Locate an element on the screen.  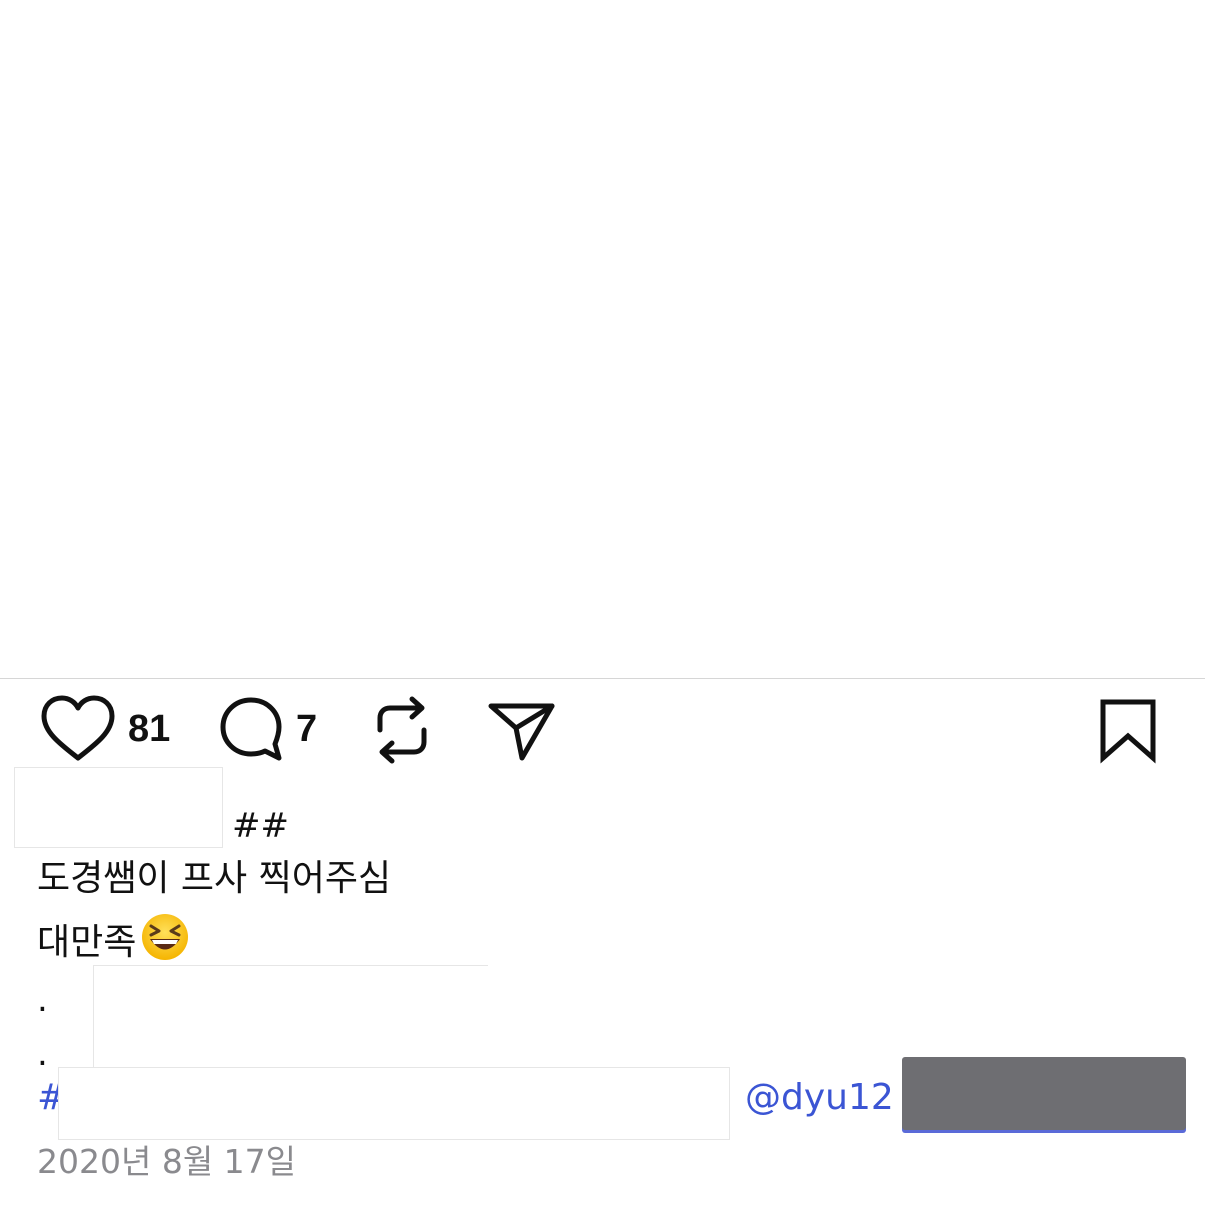
caption-hashes: ## is located at coordinates (260, 826).